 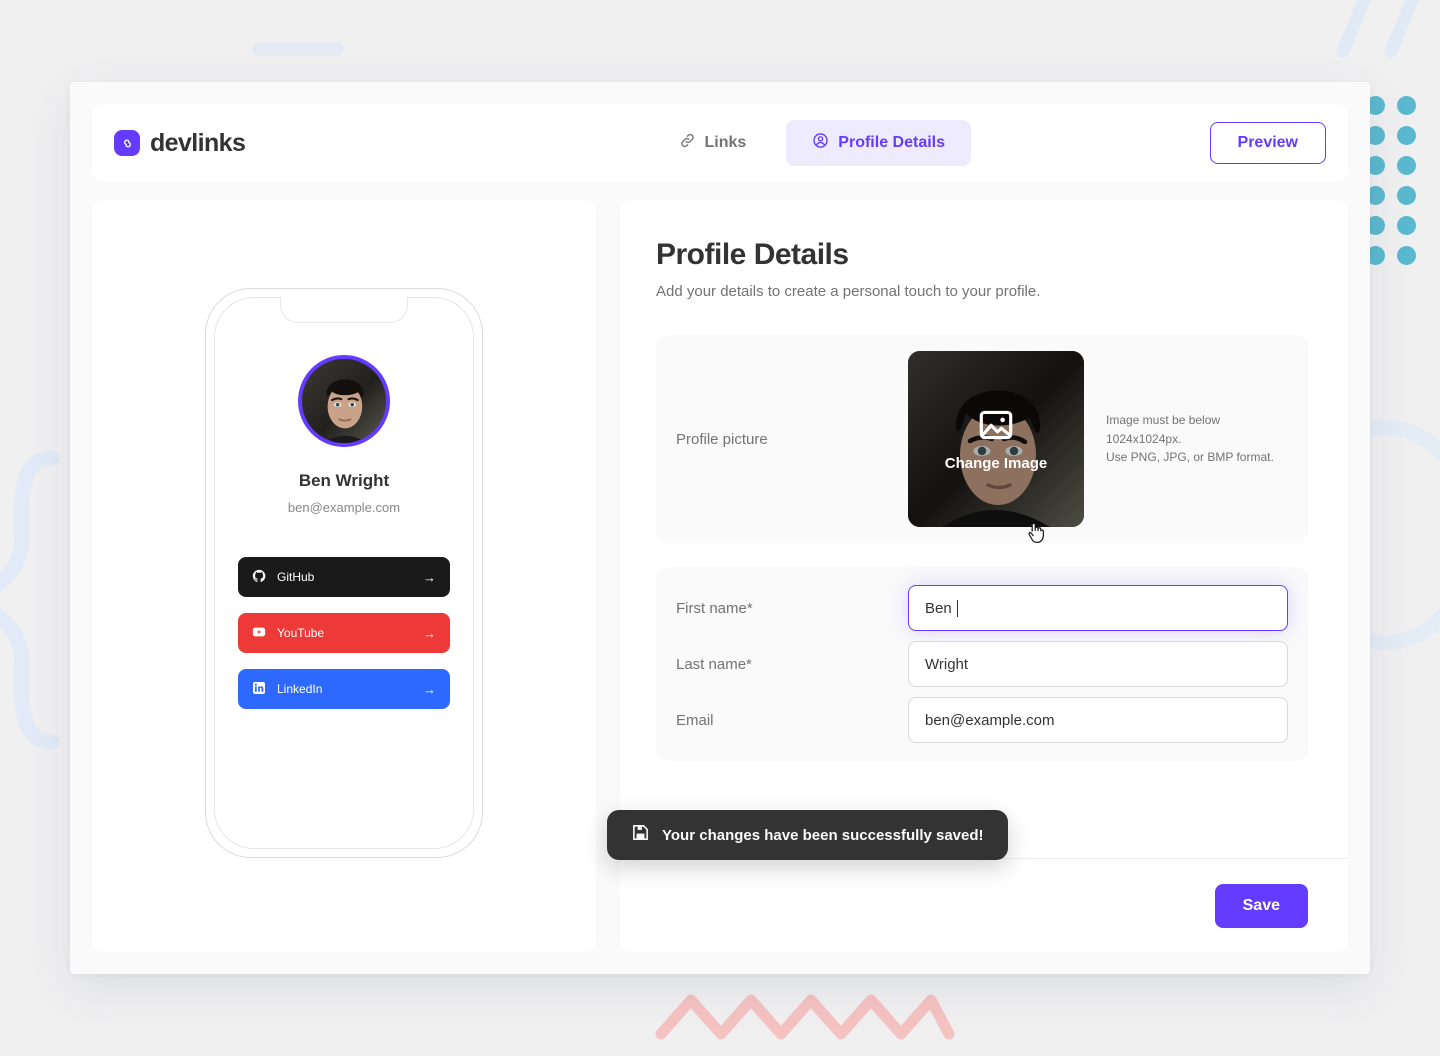 What do you see at coordinates (1261, 905) in the screenshot?
I see `save-button: Save` at bounding box center [1261, 905].